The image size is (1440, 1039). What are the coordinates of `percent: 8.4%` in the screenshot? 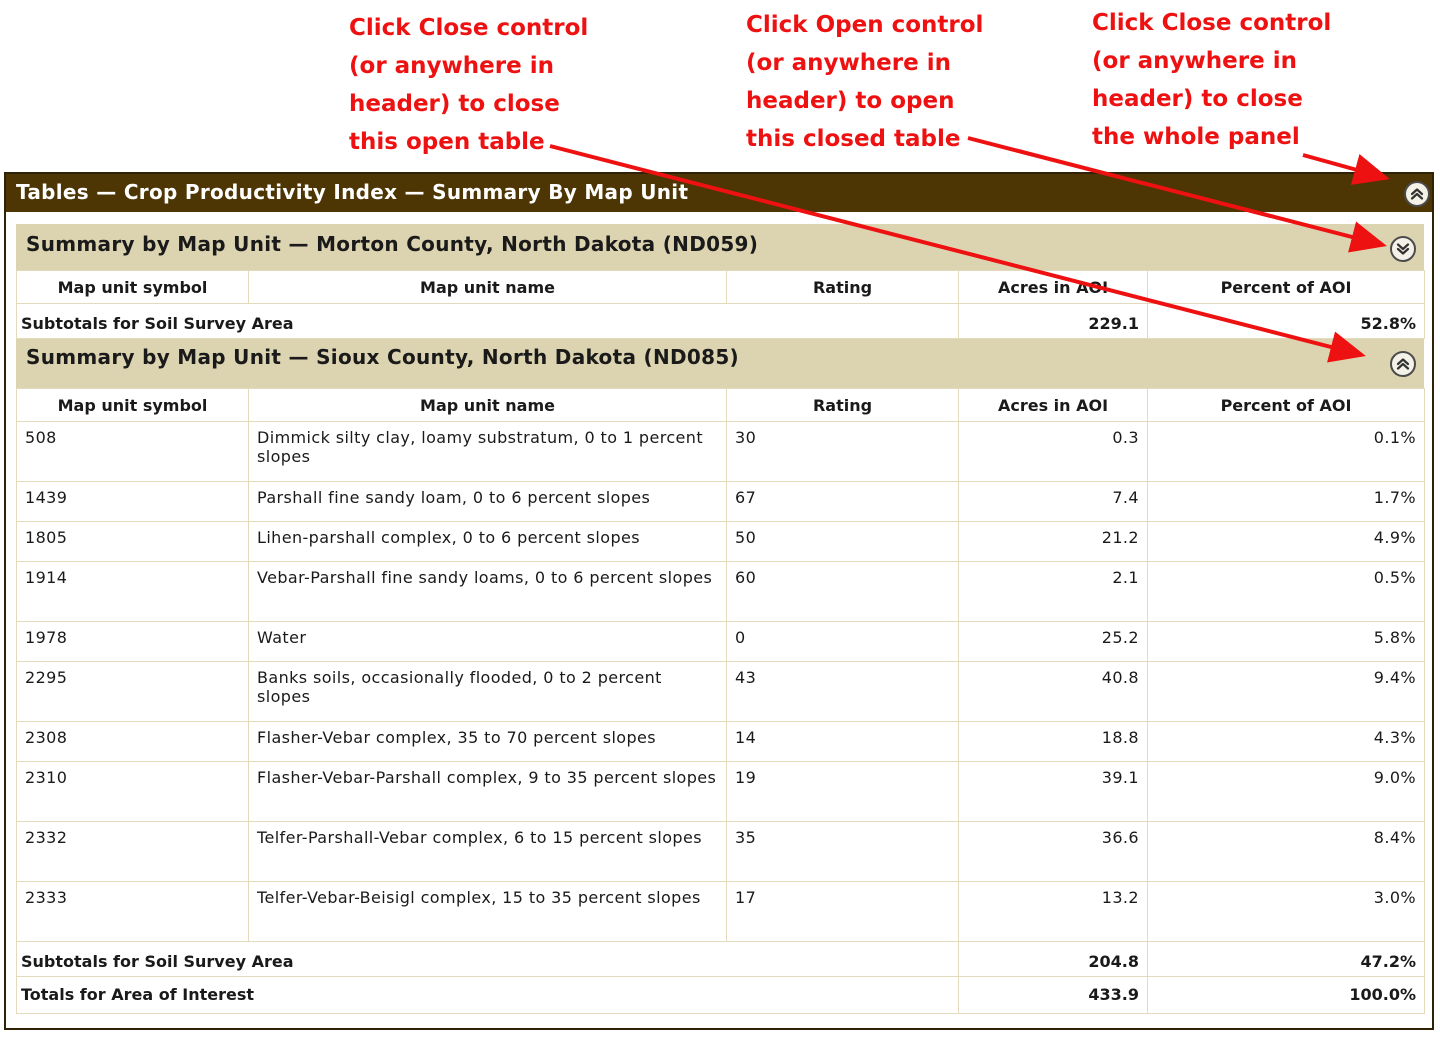 It's located at (1286, 851).